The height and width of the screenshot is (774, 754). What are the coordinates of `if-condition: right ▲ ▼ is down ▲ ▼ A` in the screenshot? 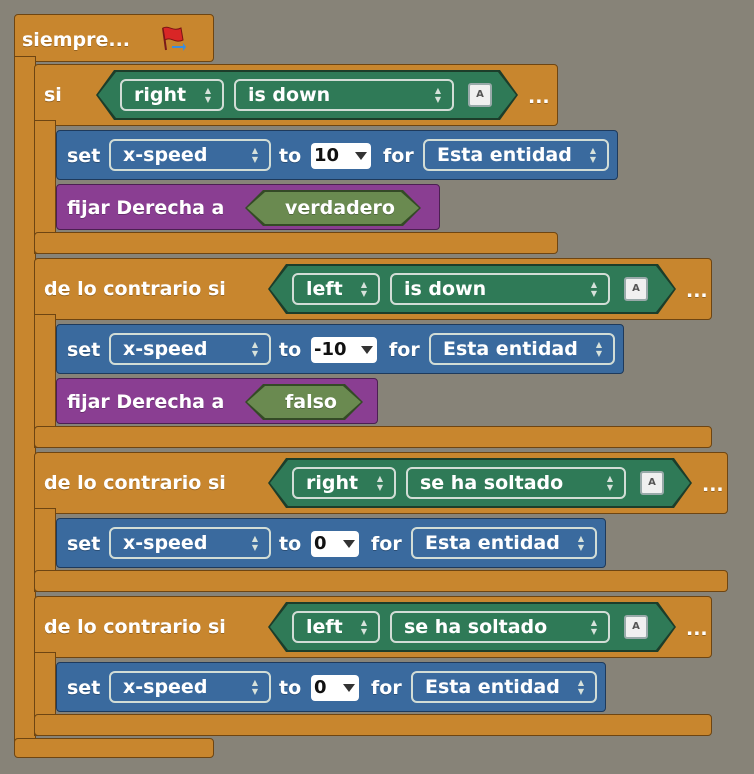 It's located at (307, 95).